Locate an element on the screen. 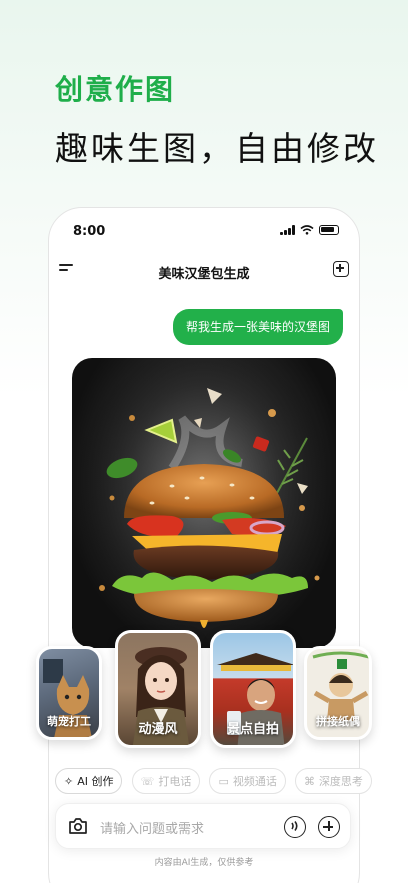 This screenshot has width=408, height=883. sparkle-icon: ✧ is located at coordinates (69, 781).